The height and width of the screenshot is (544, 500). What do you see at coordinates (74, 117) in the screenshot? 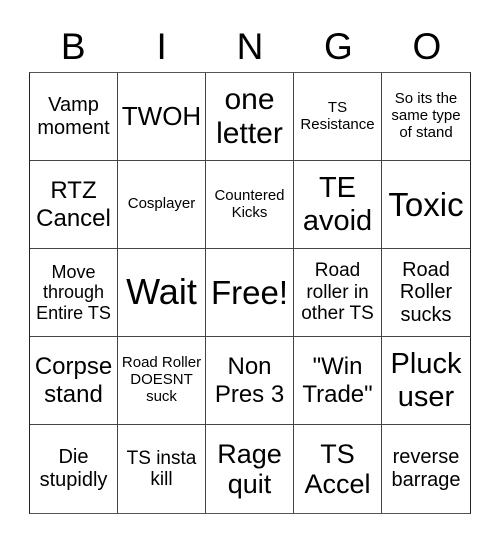
I see `bingo-cell: Vamp moment` at bounding box center [74, 117].